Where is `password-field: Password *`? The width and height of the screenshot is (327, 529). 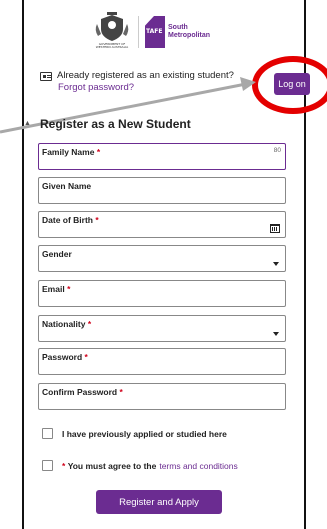 password-field: Password * is located at coordinates (162, 361).